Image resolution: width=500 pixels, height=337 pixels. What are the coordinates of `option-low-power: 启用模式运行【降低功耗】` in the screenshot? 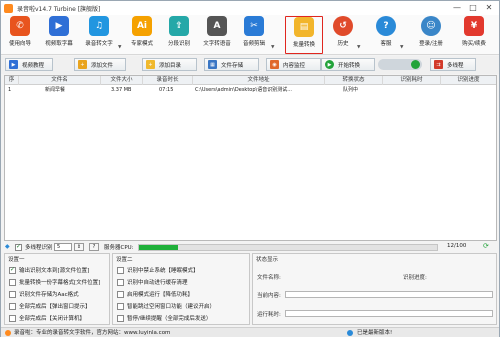 It's located at (155, 294).